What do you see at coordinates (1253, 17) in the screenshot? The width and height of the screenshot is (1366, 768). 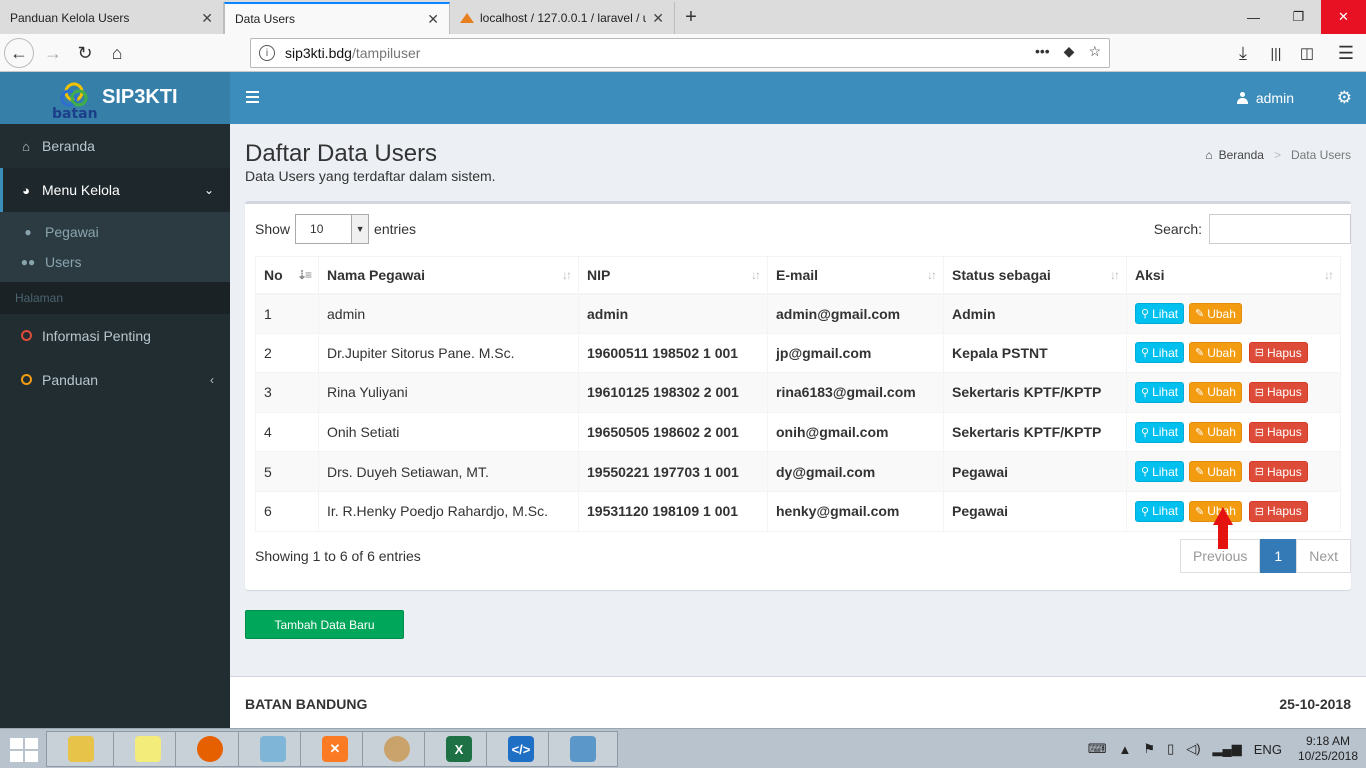 I see `minimize-icon: —` at bounding box center [1253, 17].